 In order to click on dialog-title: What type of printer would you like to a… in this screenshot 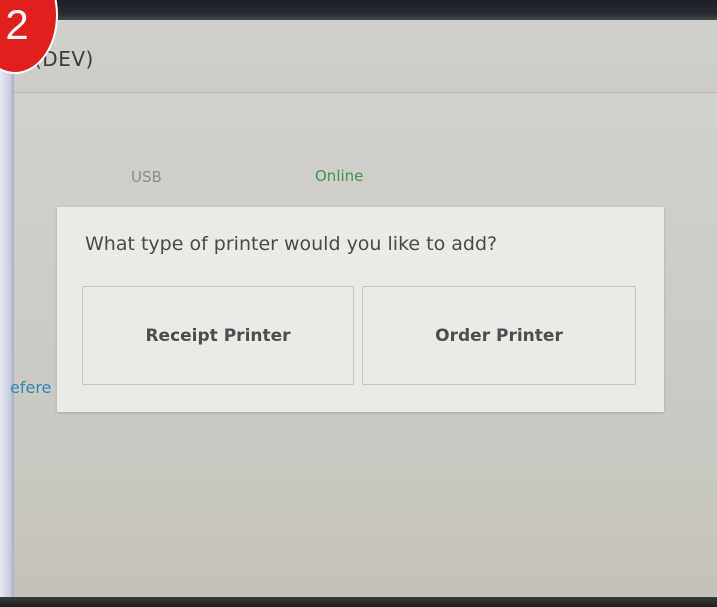, I will do `click(291, 244)`.